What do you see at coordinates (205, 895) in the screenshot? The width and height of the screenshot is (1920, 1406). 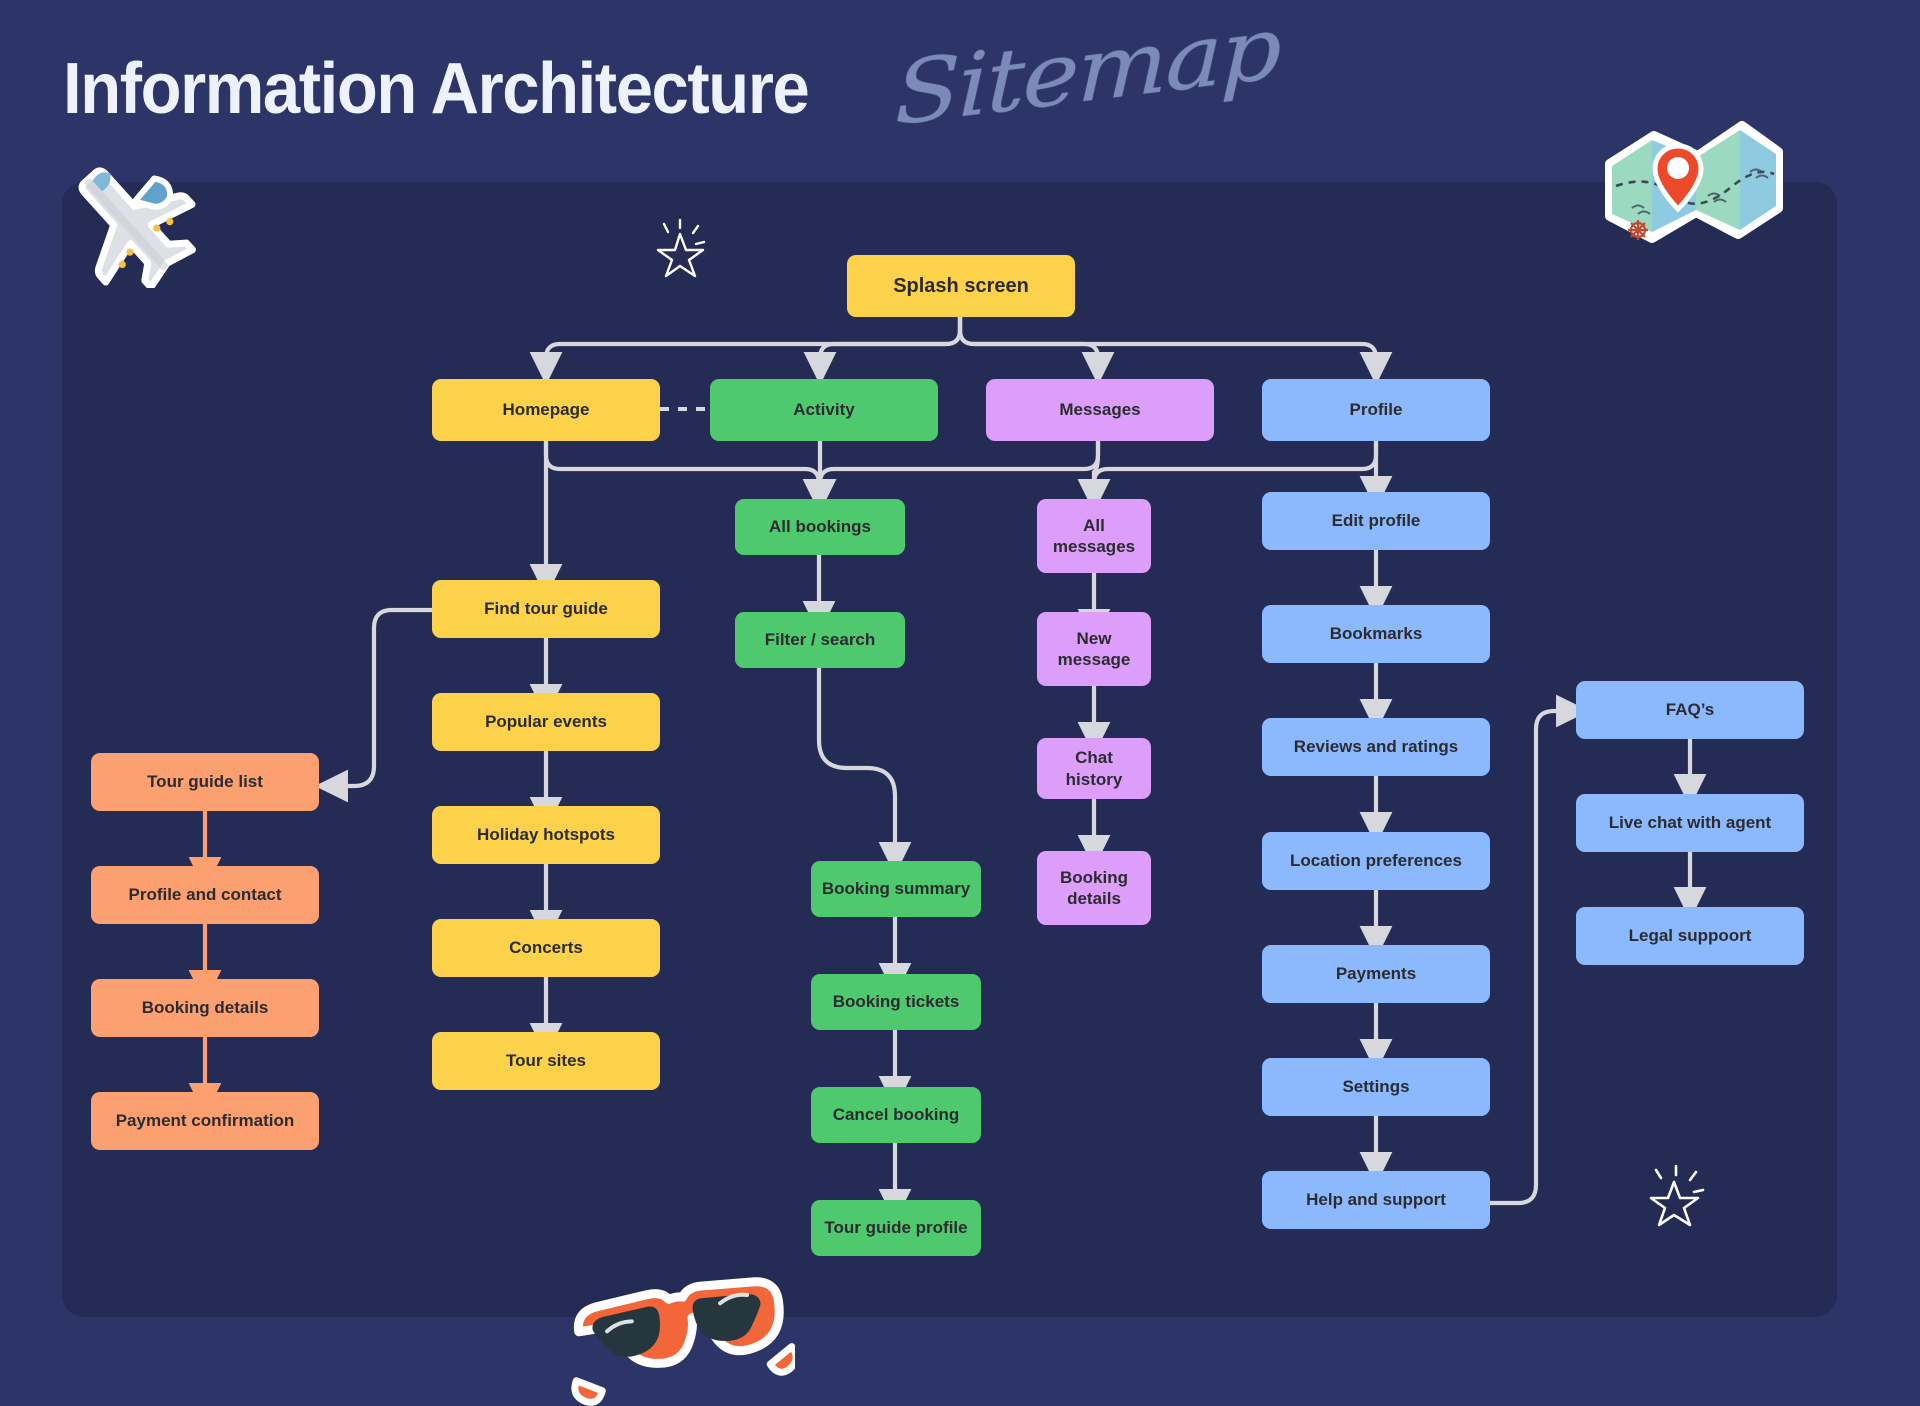 I see `node-profile-and-contact: Profile and contact` at bounding box center [205, 895].